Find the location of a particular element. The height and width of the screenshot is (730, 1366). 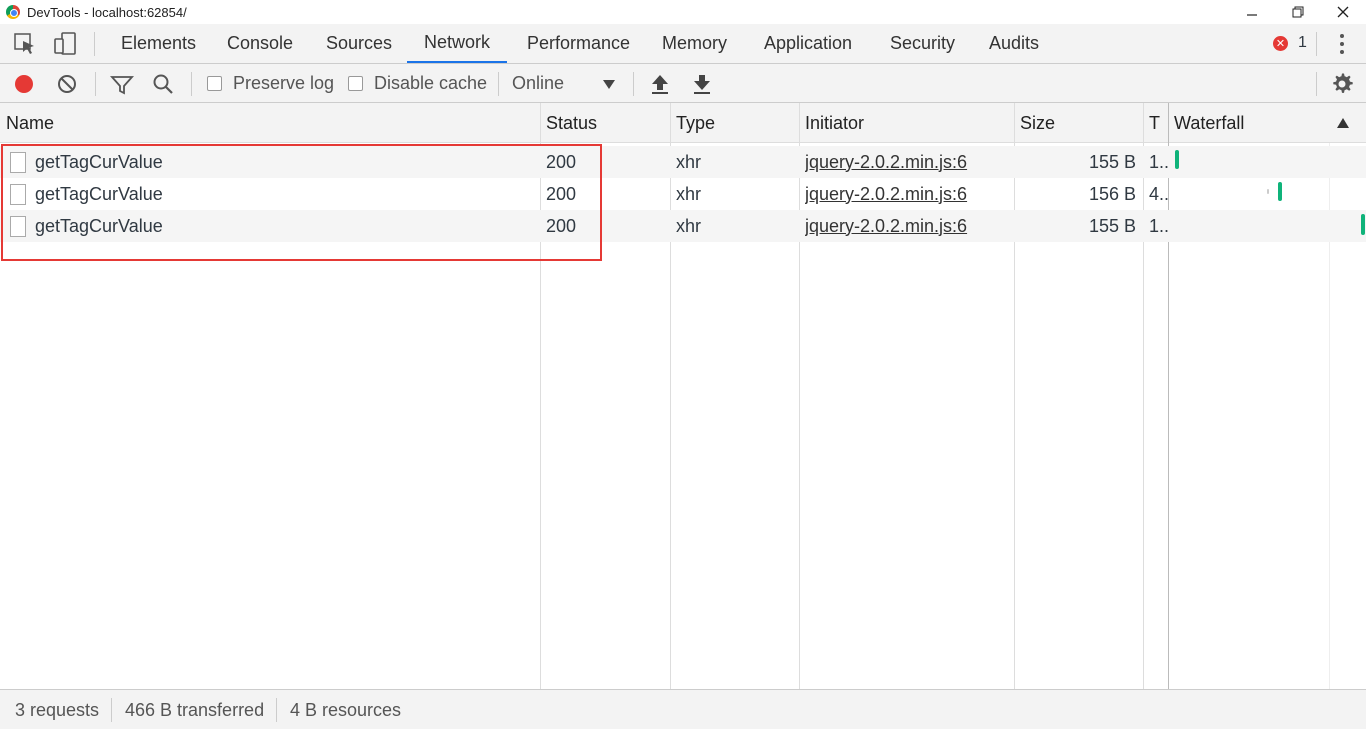

inspect-element-button is located at coordinates (25, 44).